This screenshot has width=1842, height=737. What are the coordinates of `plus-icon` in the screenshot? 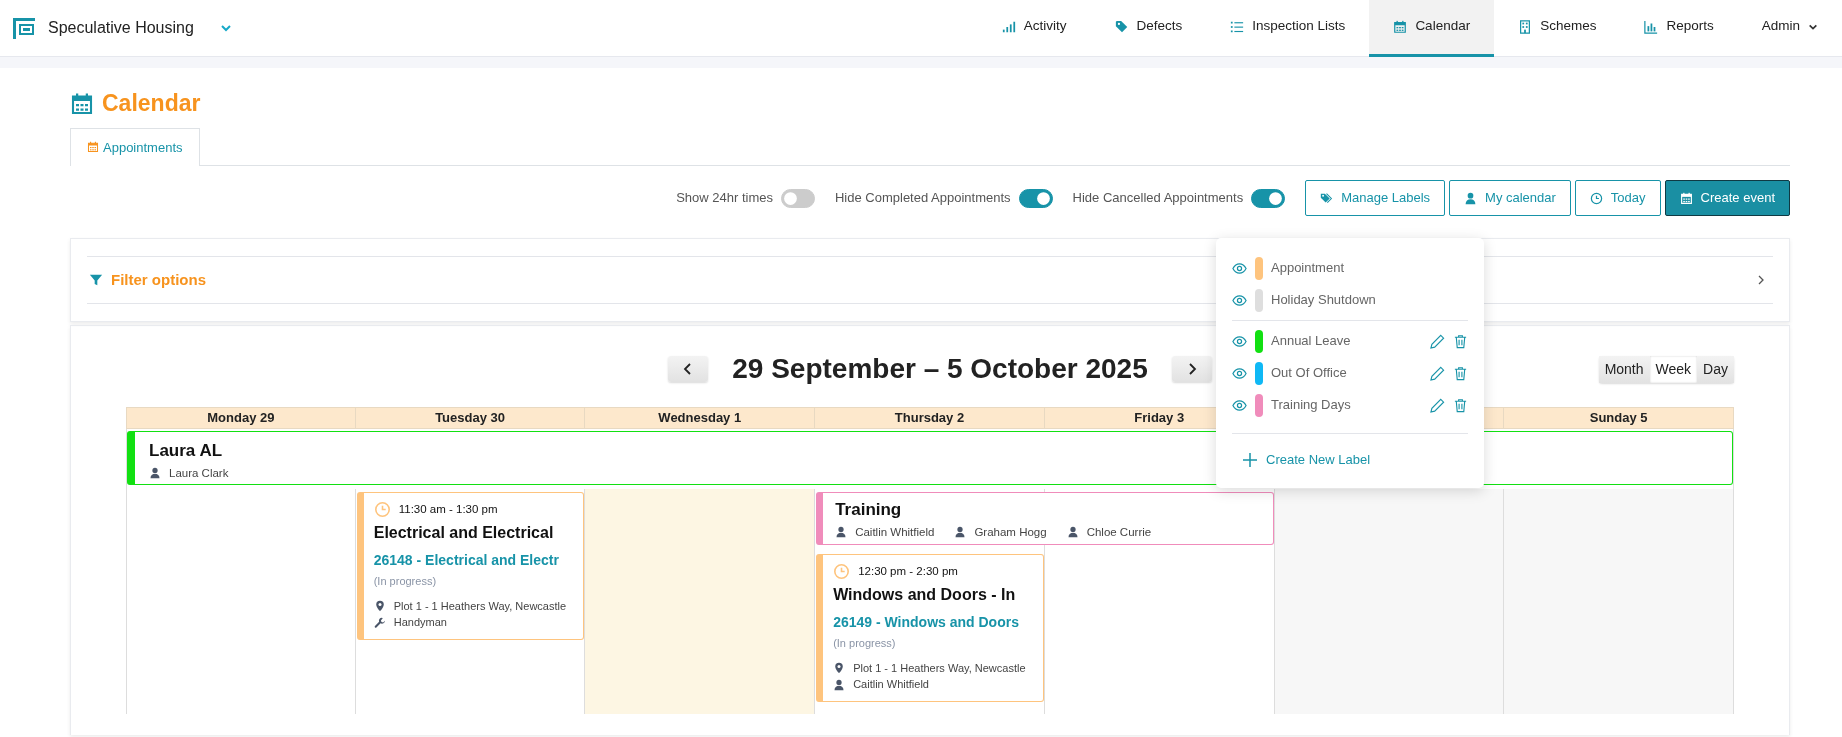 It's located at (1250, 459).